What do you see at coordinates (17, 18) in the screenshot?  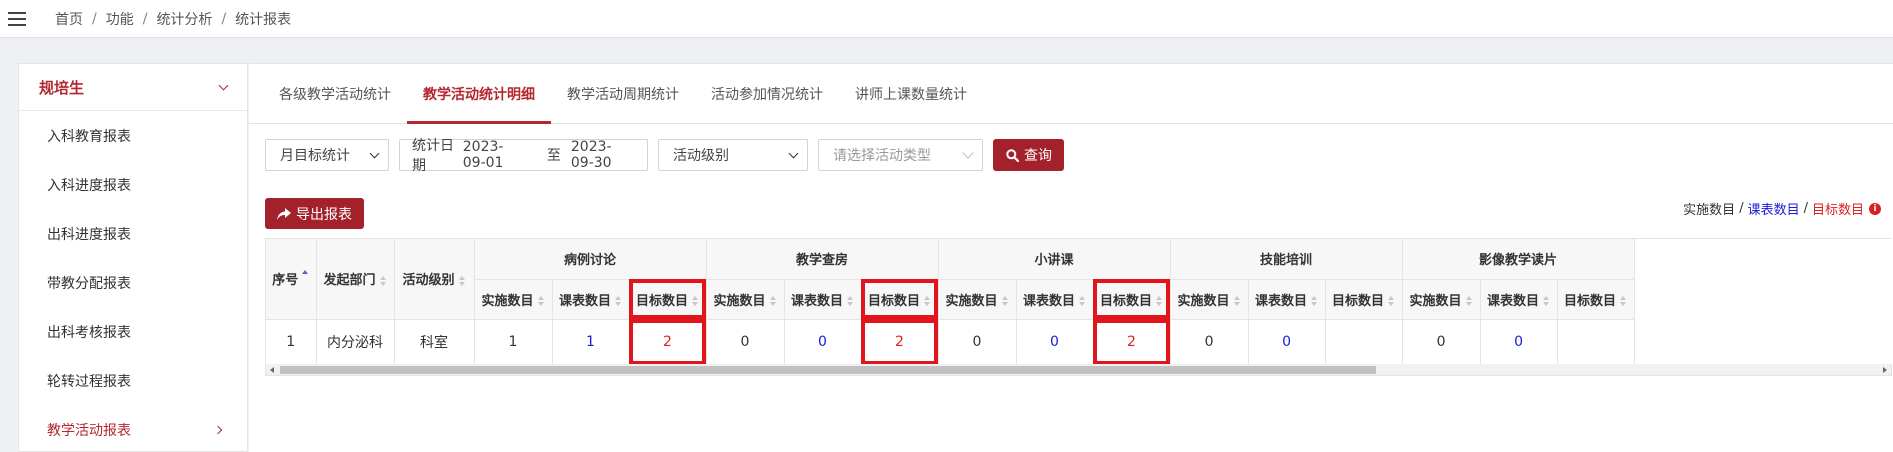 I see `menu-toggle-icon` at bounding box center [17, 18].